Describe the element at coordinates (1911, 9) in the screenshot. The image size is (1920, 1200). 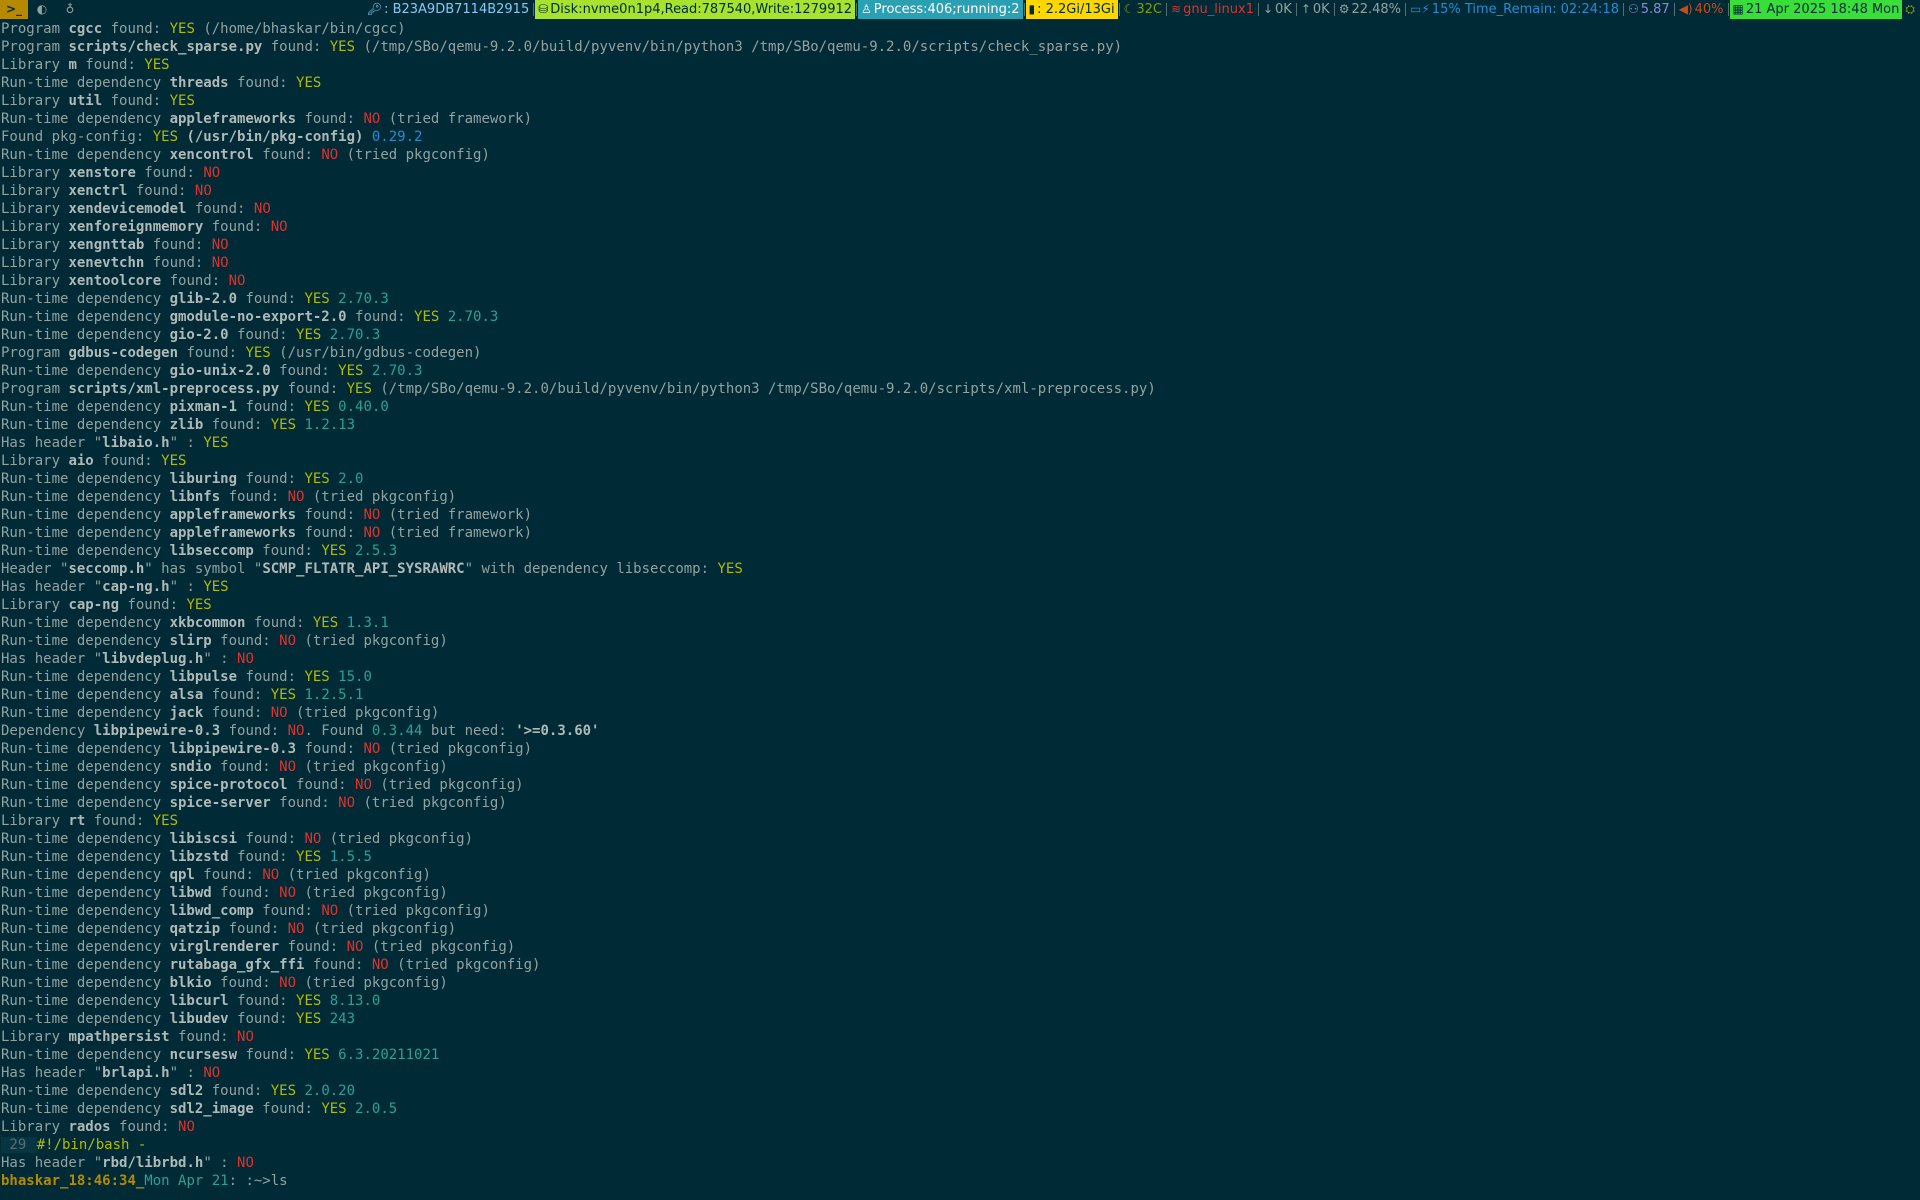
I see `tray-module: ⛭` at that location.